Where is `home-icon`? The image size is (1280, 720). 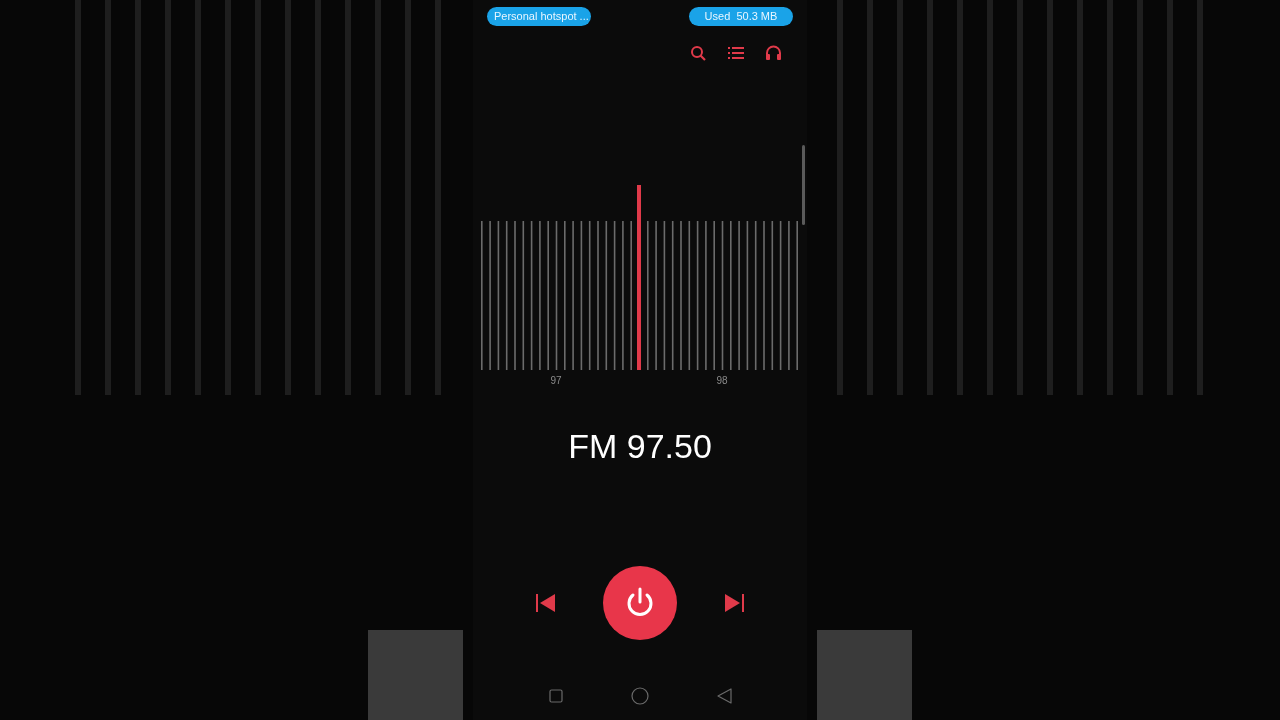
home-icon is located at coordinates (639, 696).